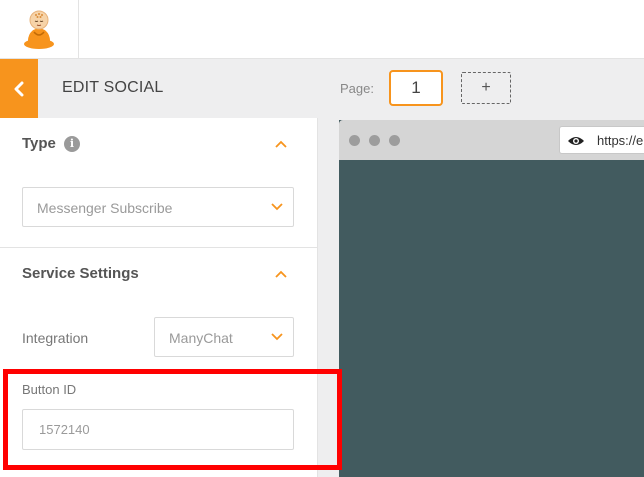 The image size is (644, 477). I want to click on integration-select-value: ManyChat, so click(201, 338).